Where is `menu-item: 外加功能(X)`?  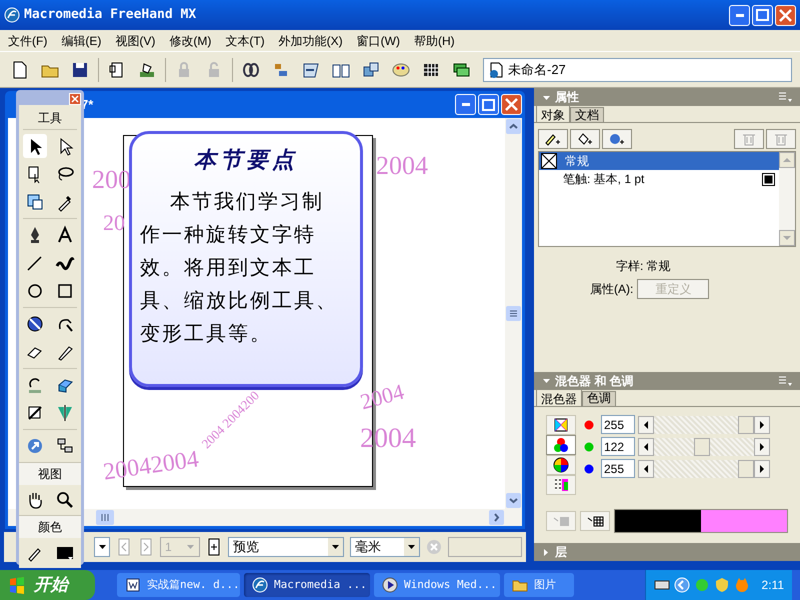
menu-item: 外加功能(X) is located at coordinates (310, 41).